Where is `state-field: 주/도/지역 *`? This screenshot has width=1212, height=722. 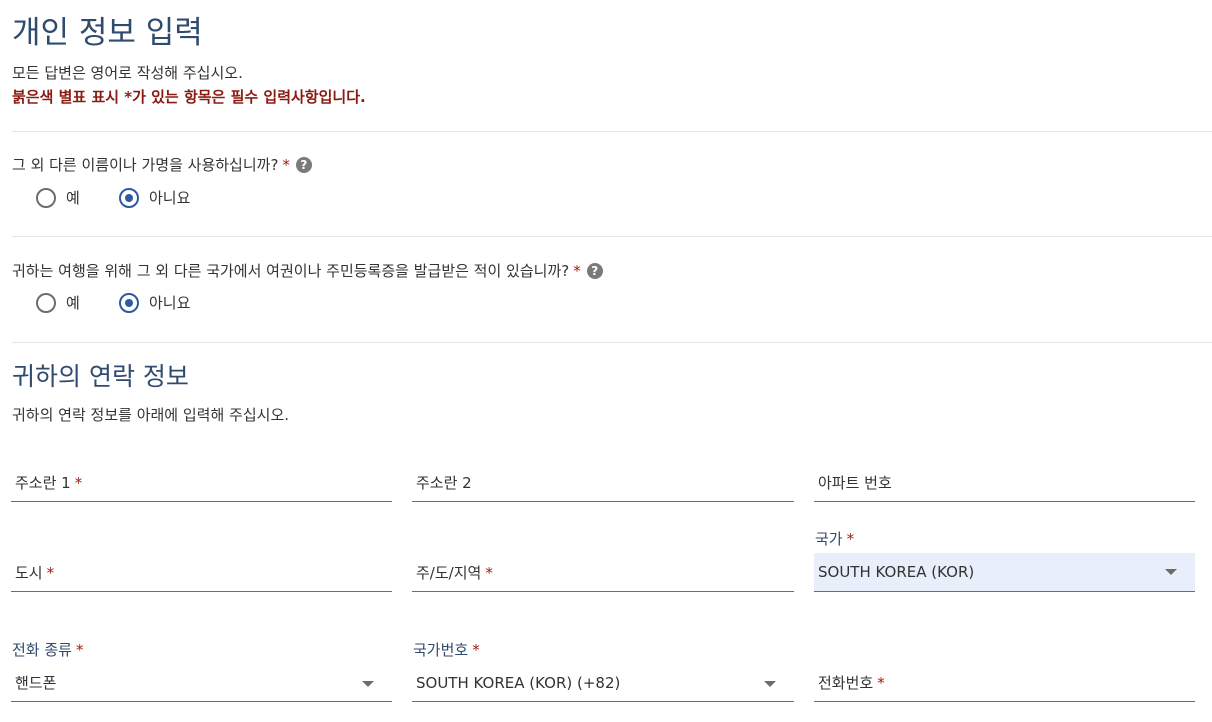 state-field: 주/도/지역 * is located at coordinates (603, 574).